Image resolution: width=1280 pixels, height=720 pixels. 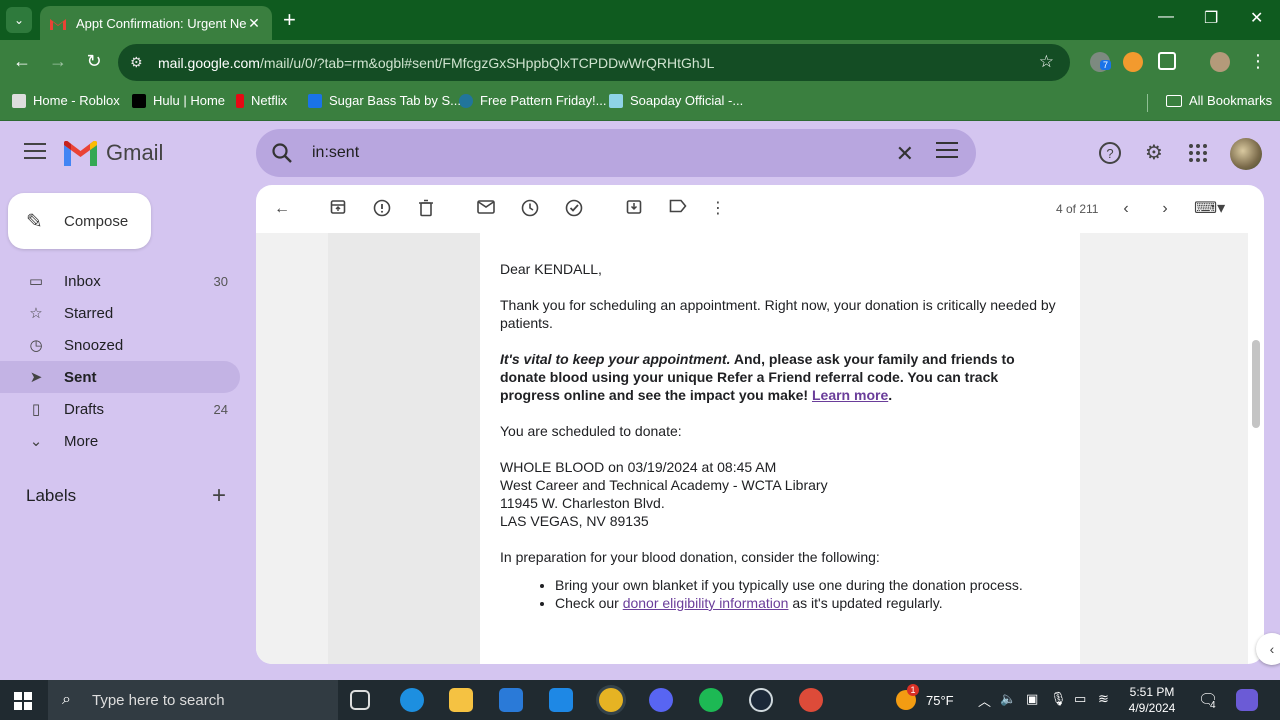 What do you see at coordinates (1211, 18) in the screenshot?
I see `restore-icon: ❐` at bounding box center [1211, 18].